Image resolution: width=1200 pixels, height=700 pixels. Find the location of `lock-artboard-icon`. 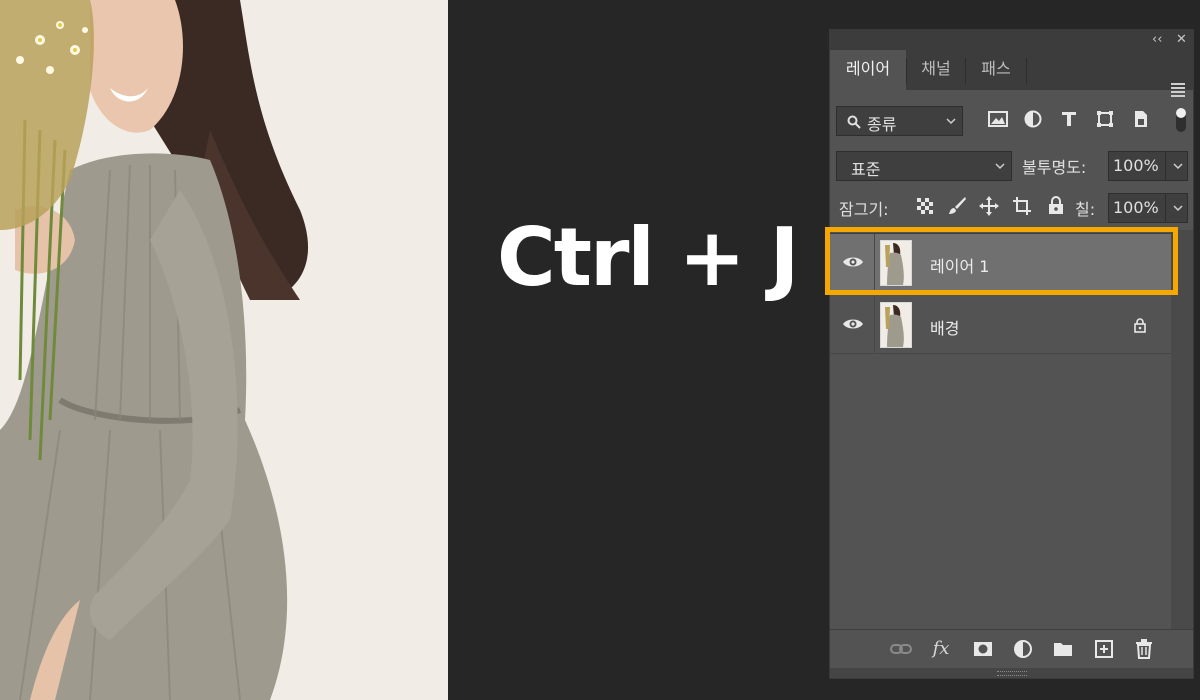

lock-artboard-icon is located at coordinates (1022, 206).